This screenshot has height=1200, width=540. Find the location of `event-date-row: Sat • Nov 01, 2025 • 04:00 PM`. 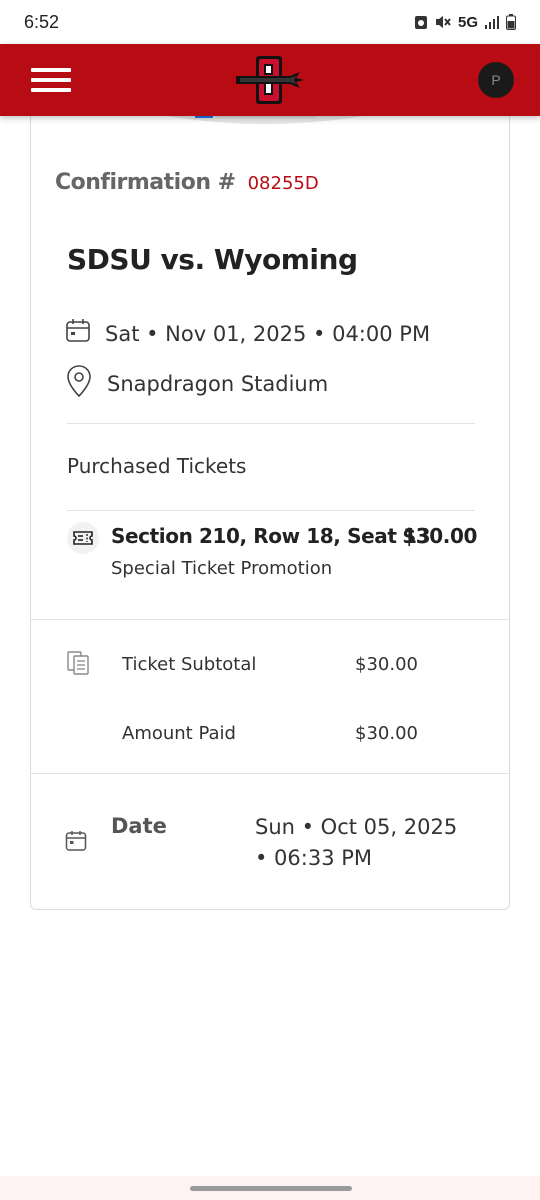

event-date-row: Sat • Nov 01, 2025 • 04:00 PM is located at coordinates (247, 333).